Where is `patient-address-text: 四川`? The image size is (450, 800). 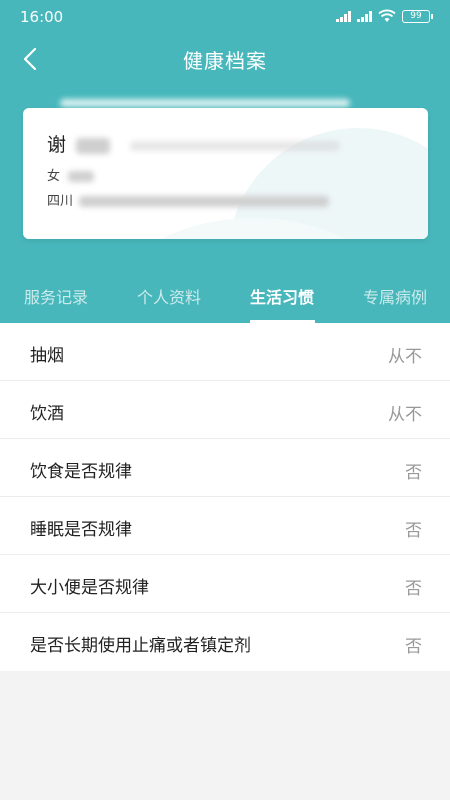 patient-address-text: 四川 is located at coordinates (60, 201).